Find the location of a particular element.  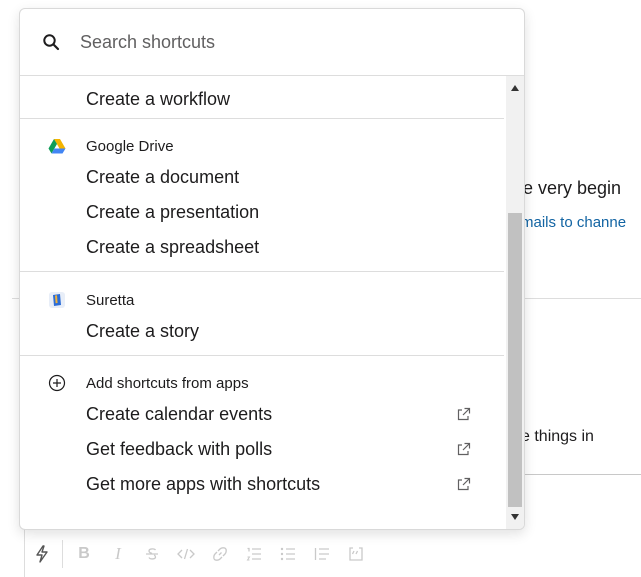

code-icon is located at coordinates (186, 554).